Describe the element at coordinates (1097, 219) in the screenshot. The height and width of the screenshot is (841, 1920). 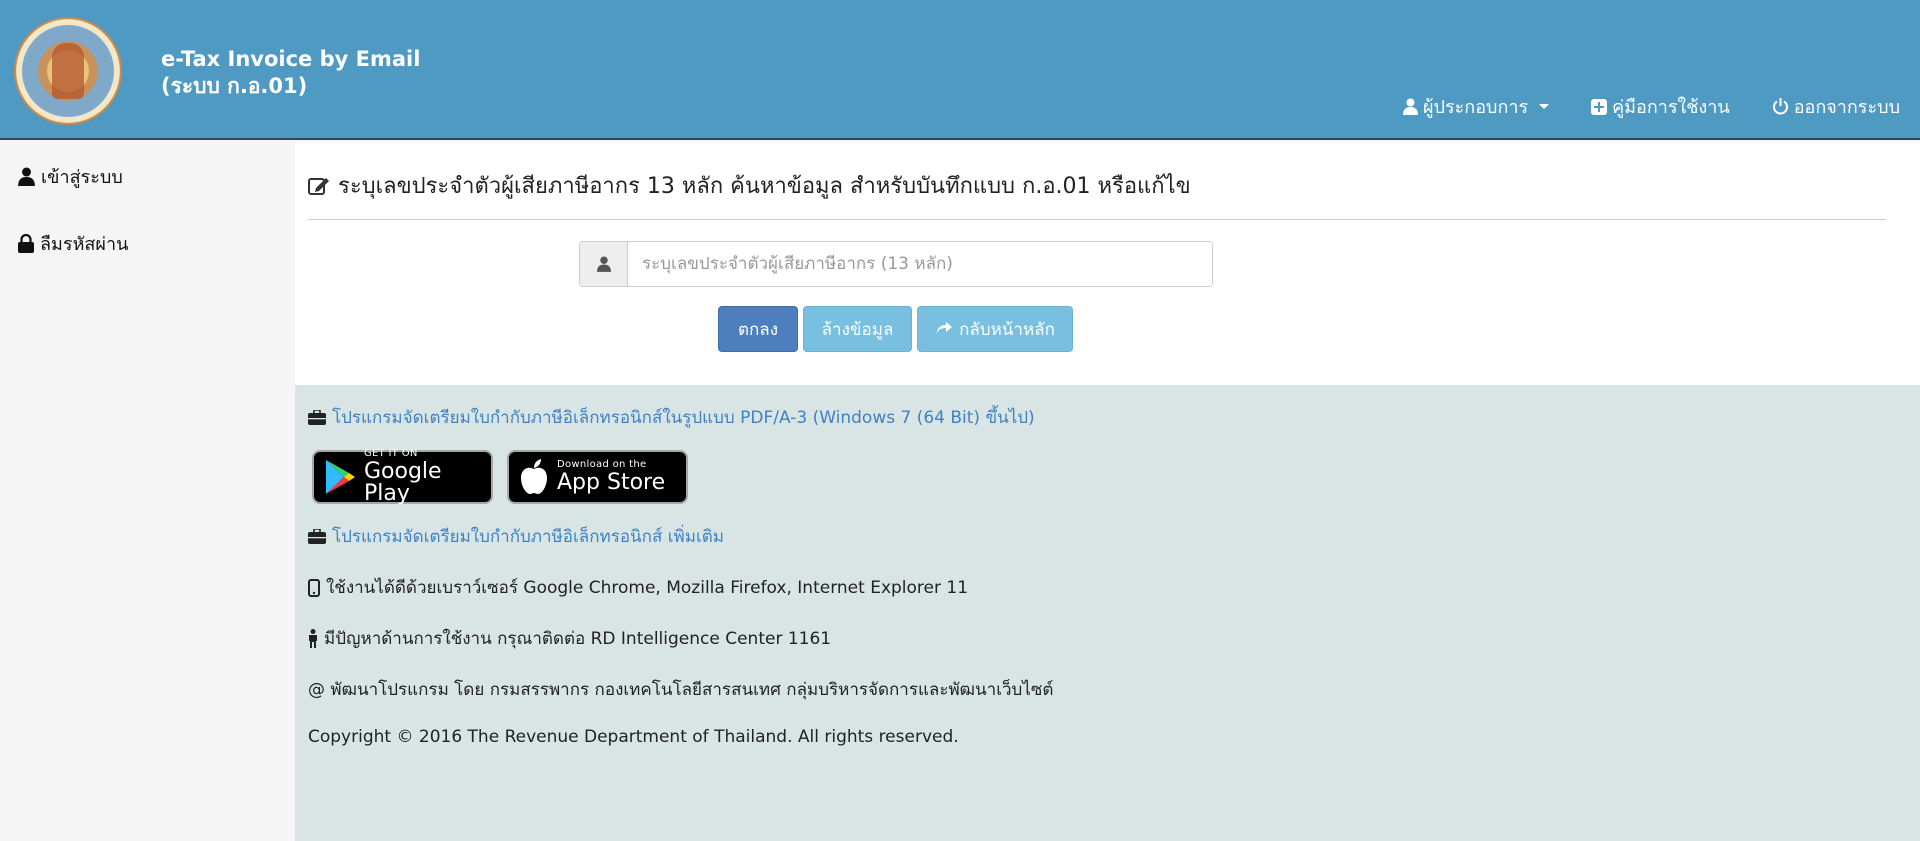
I see `title-divider` at that location.